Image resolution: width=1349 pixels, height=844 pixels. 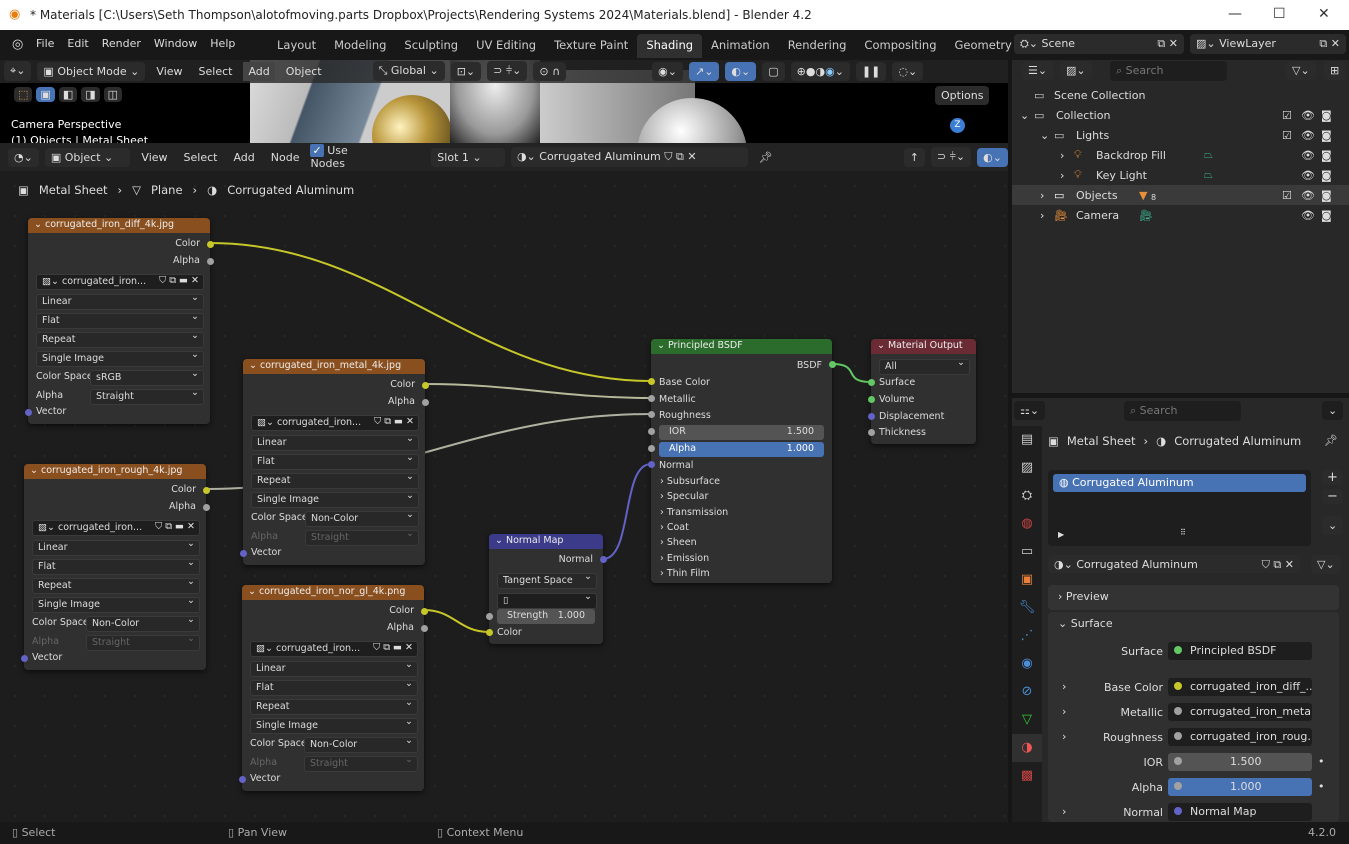 I want to click on surface-panel-header: ⌄ Surface, so click(x=1193, y=623).